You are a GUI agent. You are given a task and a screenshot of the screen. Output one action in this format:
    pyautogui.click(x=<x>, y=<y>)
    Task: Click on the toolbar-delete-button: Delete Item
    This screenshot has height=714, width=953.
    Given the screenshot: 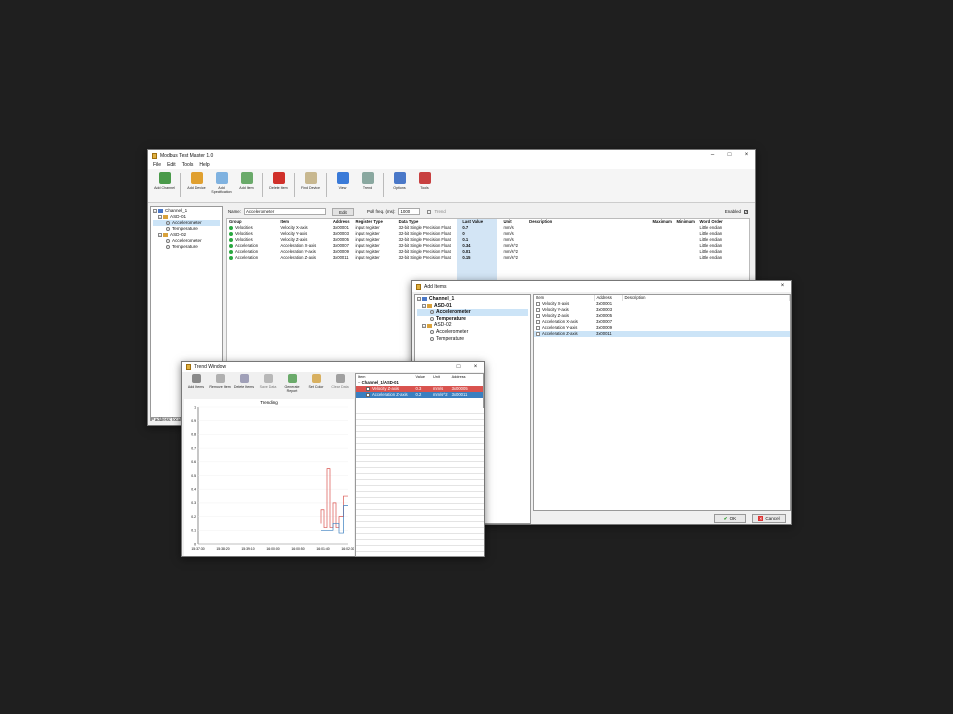 What is the action you would take?
    pyautogui.click(x=278, y=181)
    